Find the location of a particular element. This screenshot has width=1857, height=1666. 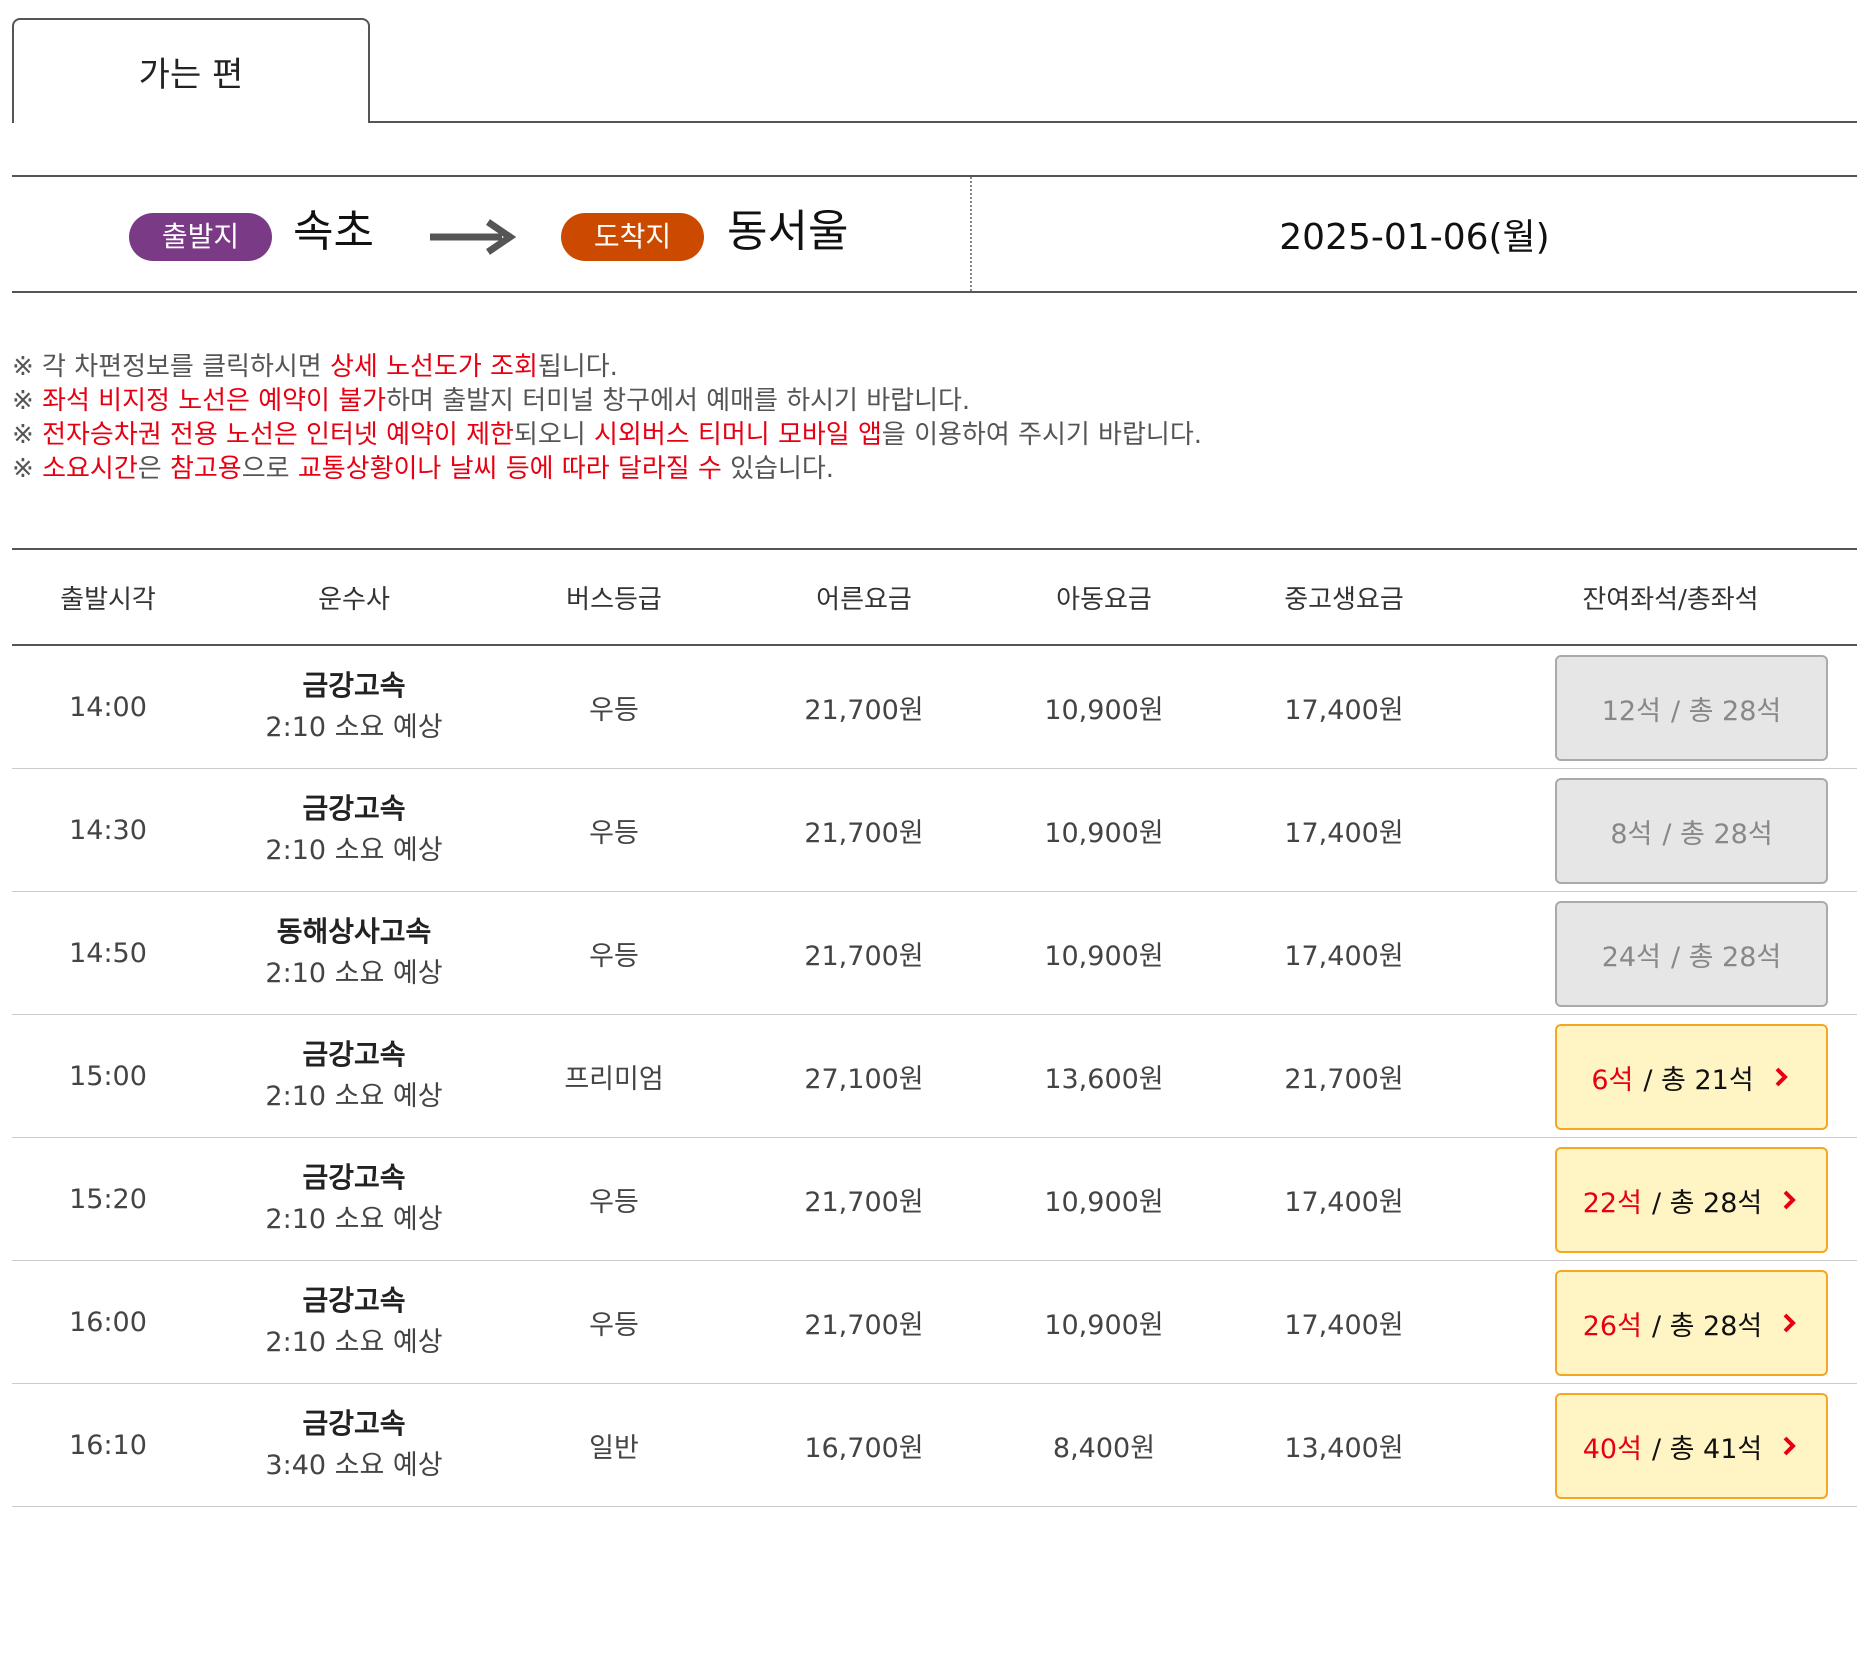

departure-time: 14:30 is located at coordinates (108, 830).